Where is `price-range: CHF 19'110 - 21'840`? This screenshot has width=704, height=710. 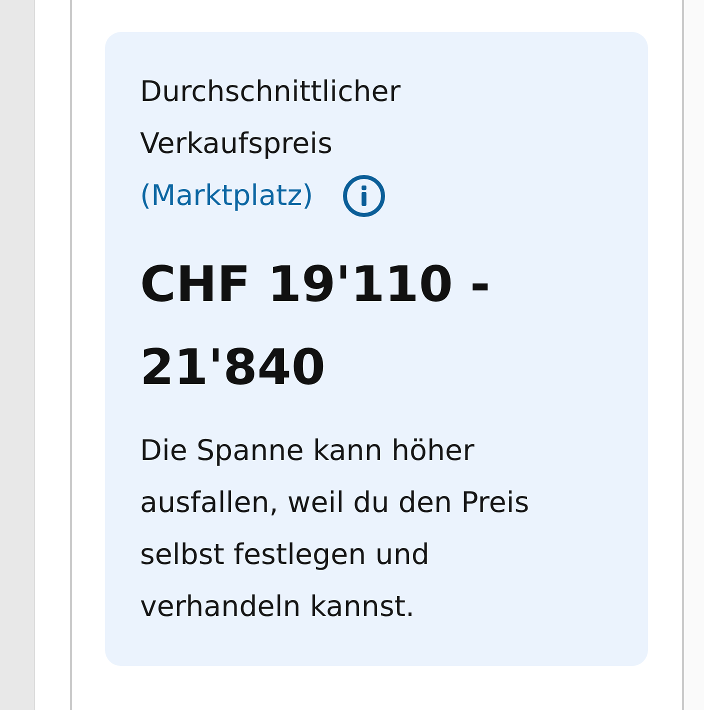 price-range: CHF 19'110 - 21'840 is located at coordinates (316, 326).